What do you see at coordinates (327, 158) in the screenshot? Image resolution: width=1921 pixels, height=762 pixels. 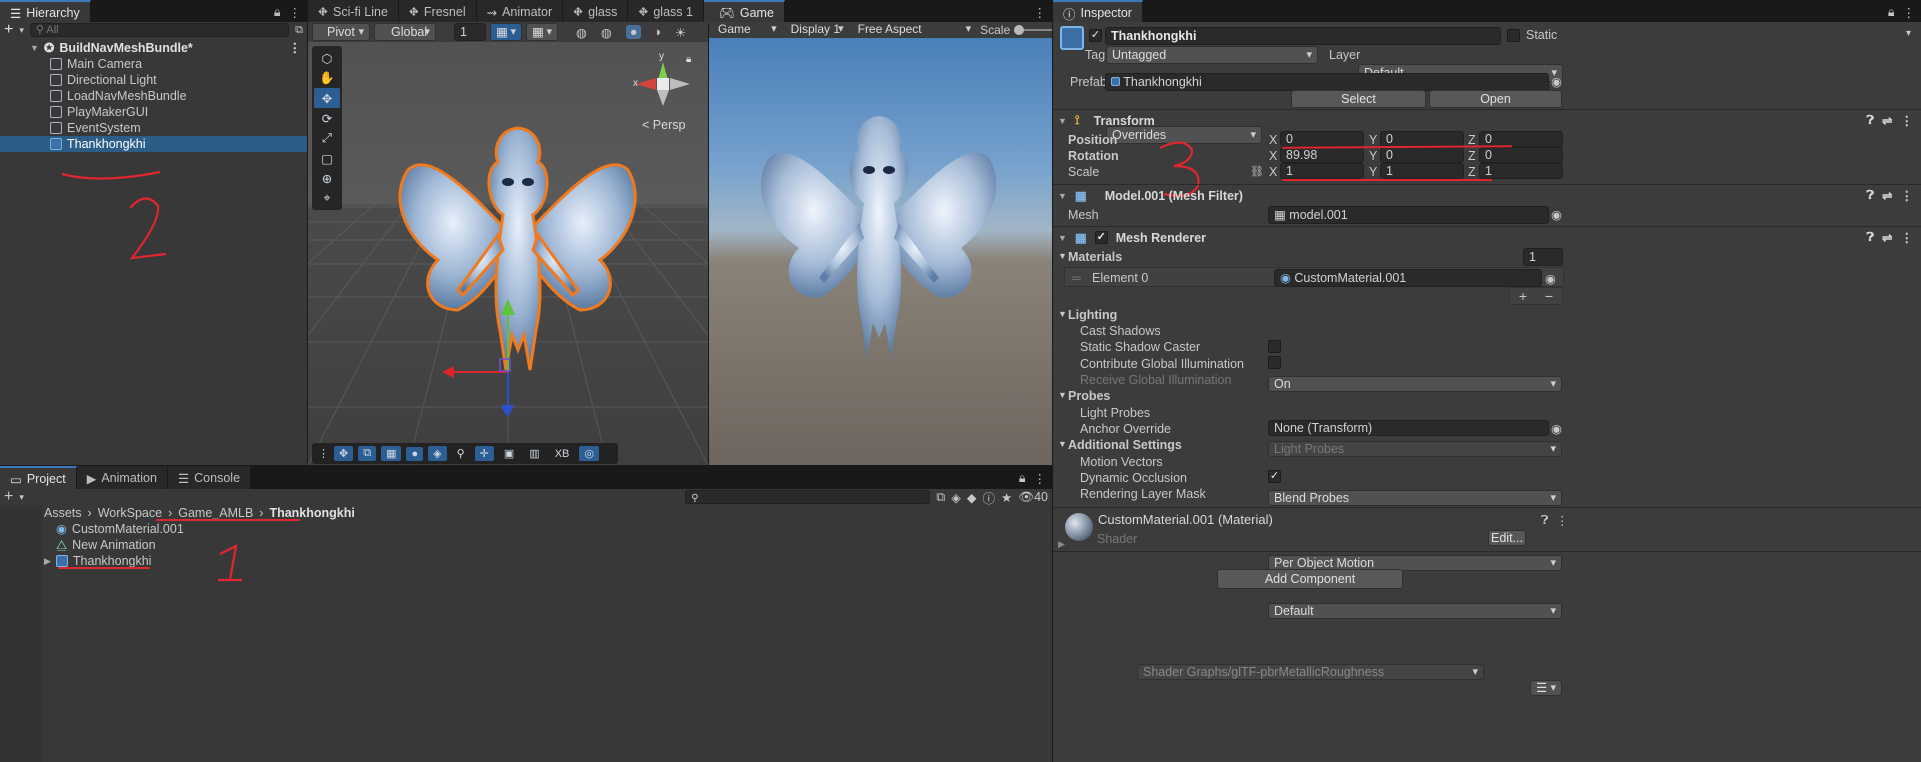 I see `rect-tool-icon: ▢` at bounding box center [327, 158].